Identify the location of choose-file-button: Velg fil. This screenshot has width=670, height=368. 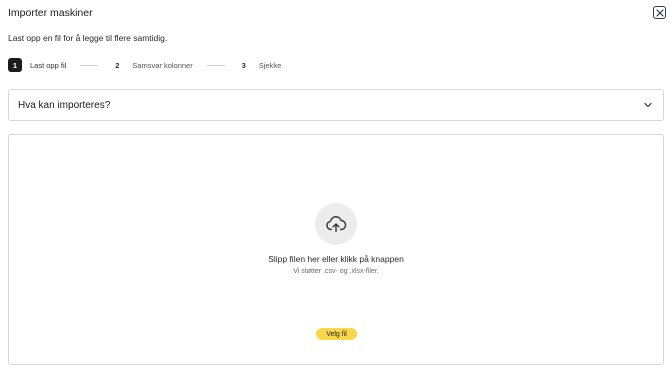
(336, 334).